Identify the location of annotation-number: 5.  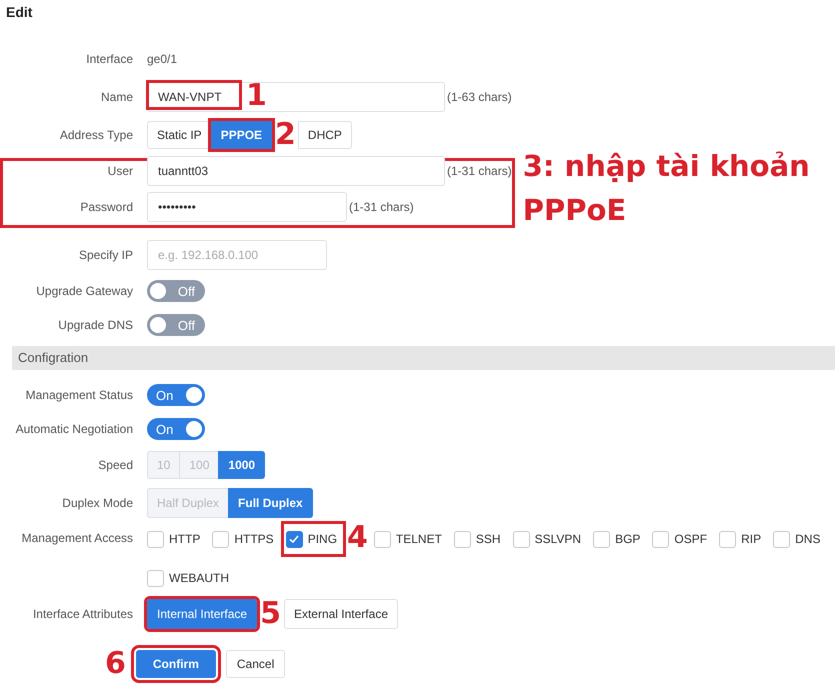
(270, 614).